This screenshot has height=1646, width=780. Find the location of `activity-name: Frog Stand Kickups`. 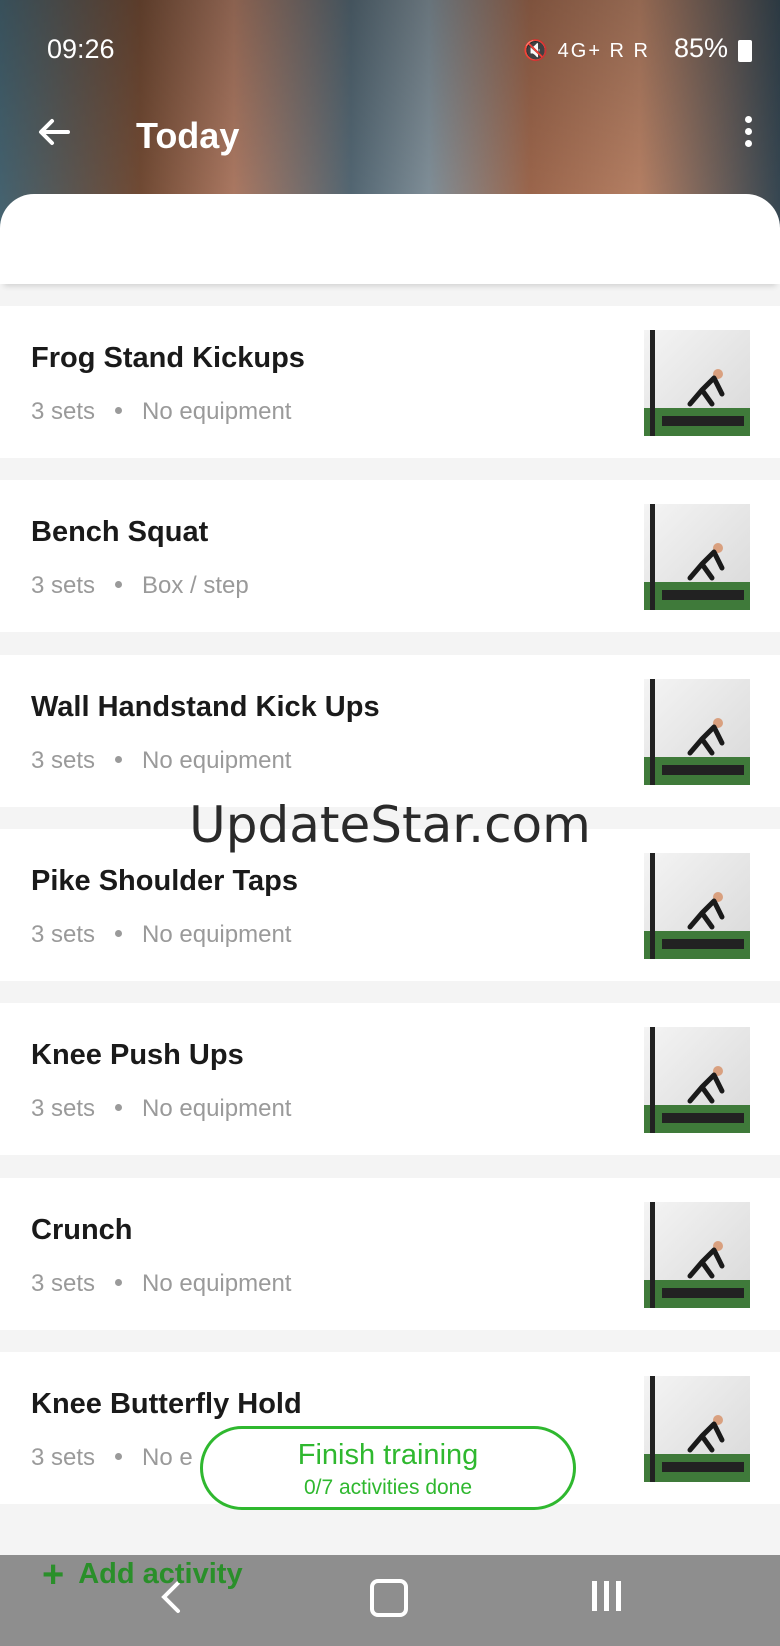

activity-name: Frog Stand Kickups is located at coordinates (168, 358).